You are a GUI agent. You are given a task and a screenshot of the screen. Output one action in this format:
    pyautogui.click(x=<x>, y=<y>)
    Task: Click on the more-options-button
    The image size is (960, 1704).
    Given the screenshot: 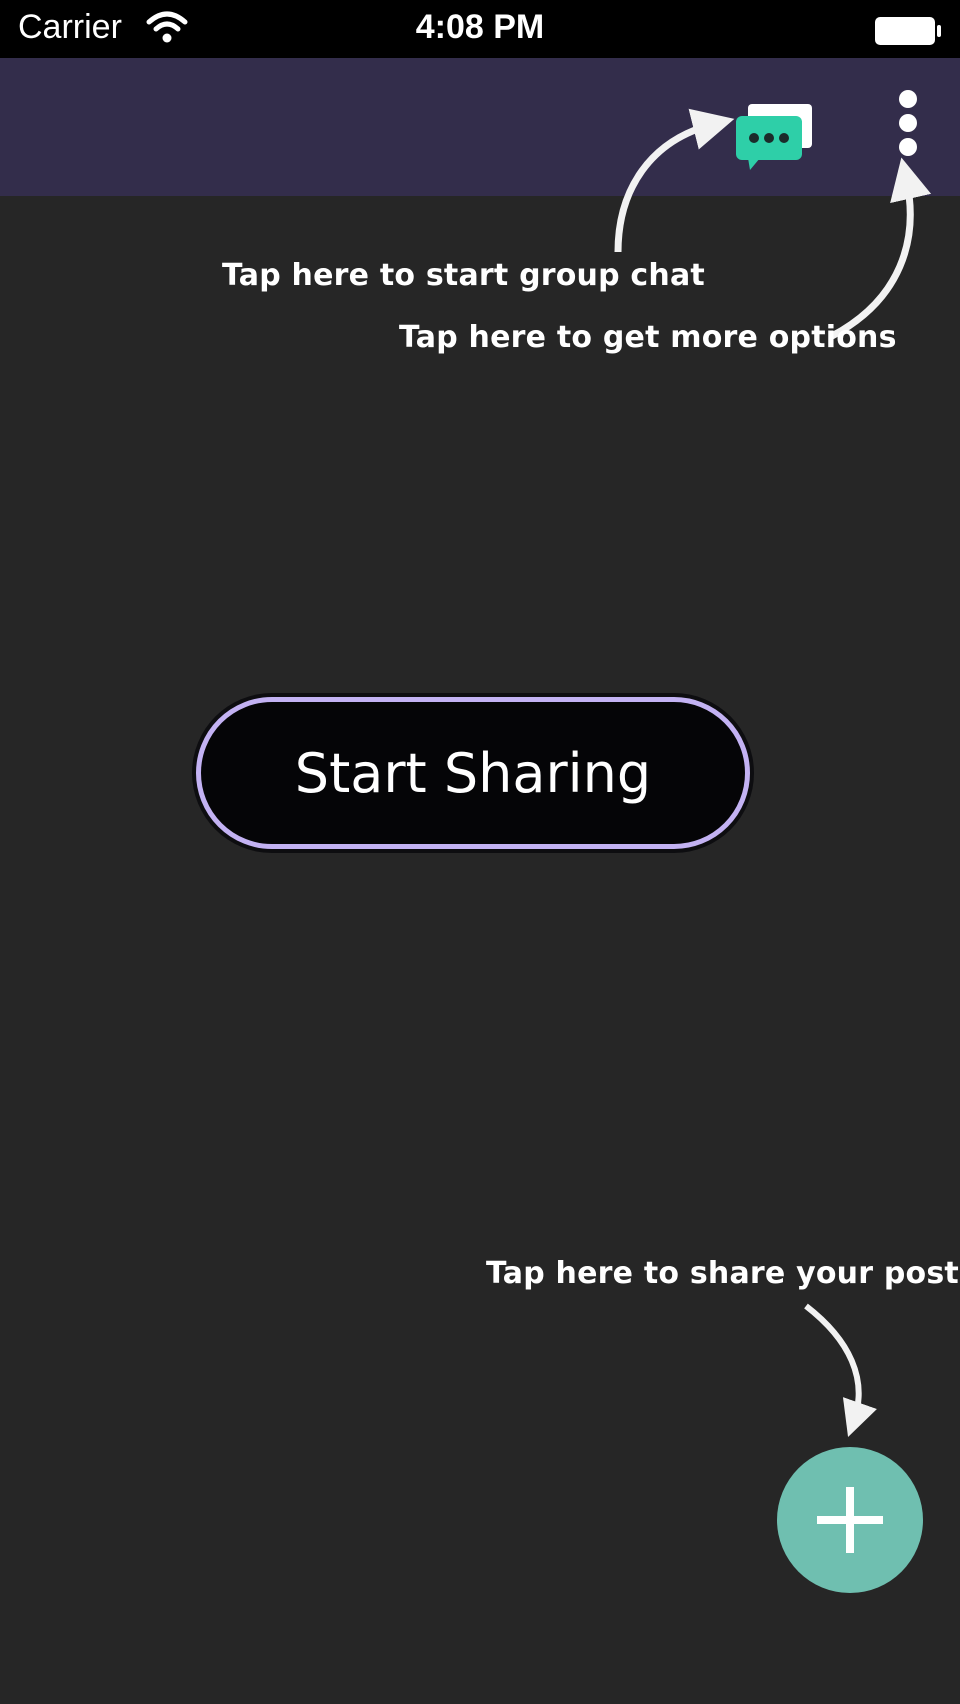 What is the action you would take?
    pyautogui.click(x=908, y=125)
    